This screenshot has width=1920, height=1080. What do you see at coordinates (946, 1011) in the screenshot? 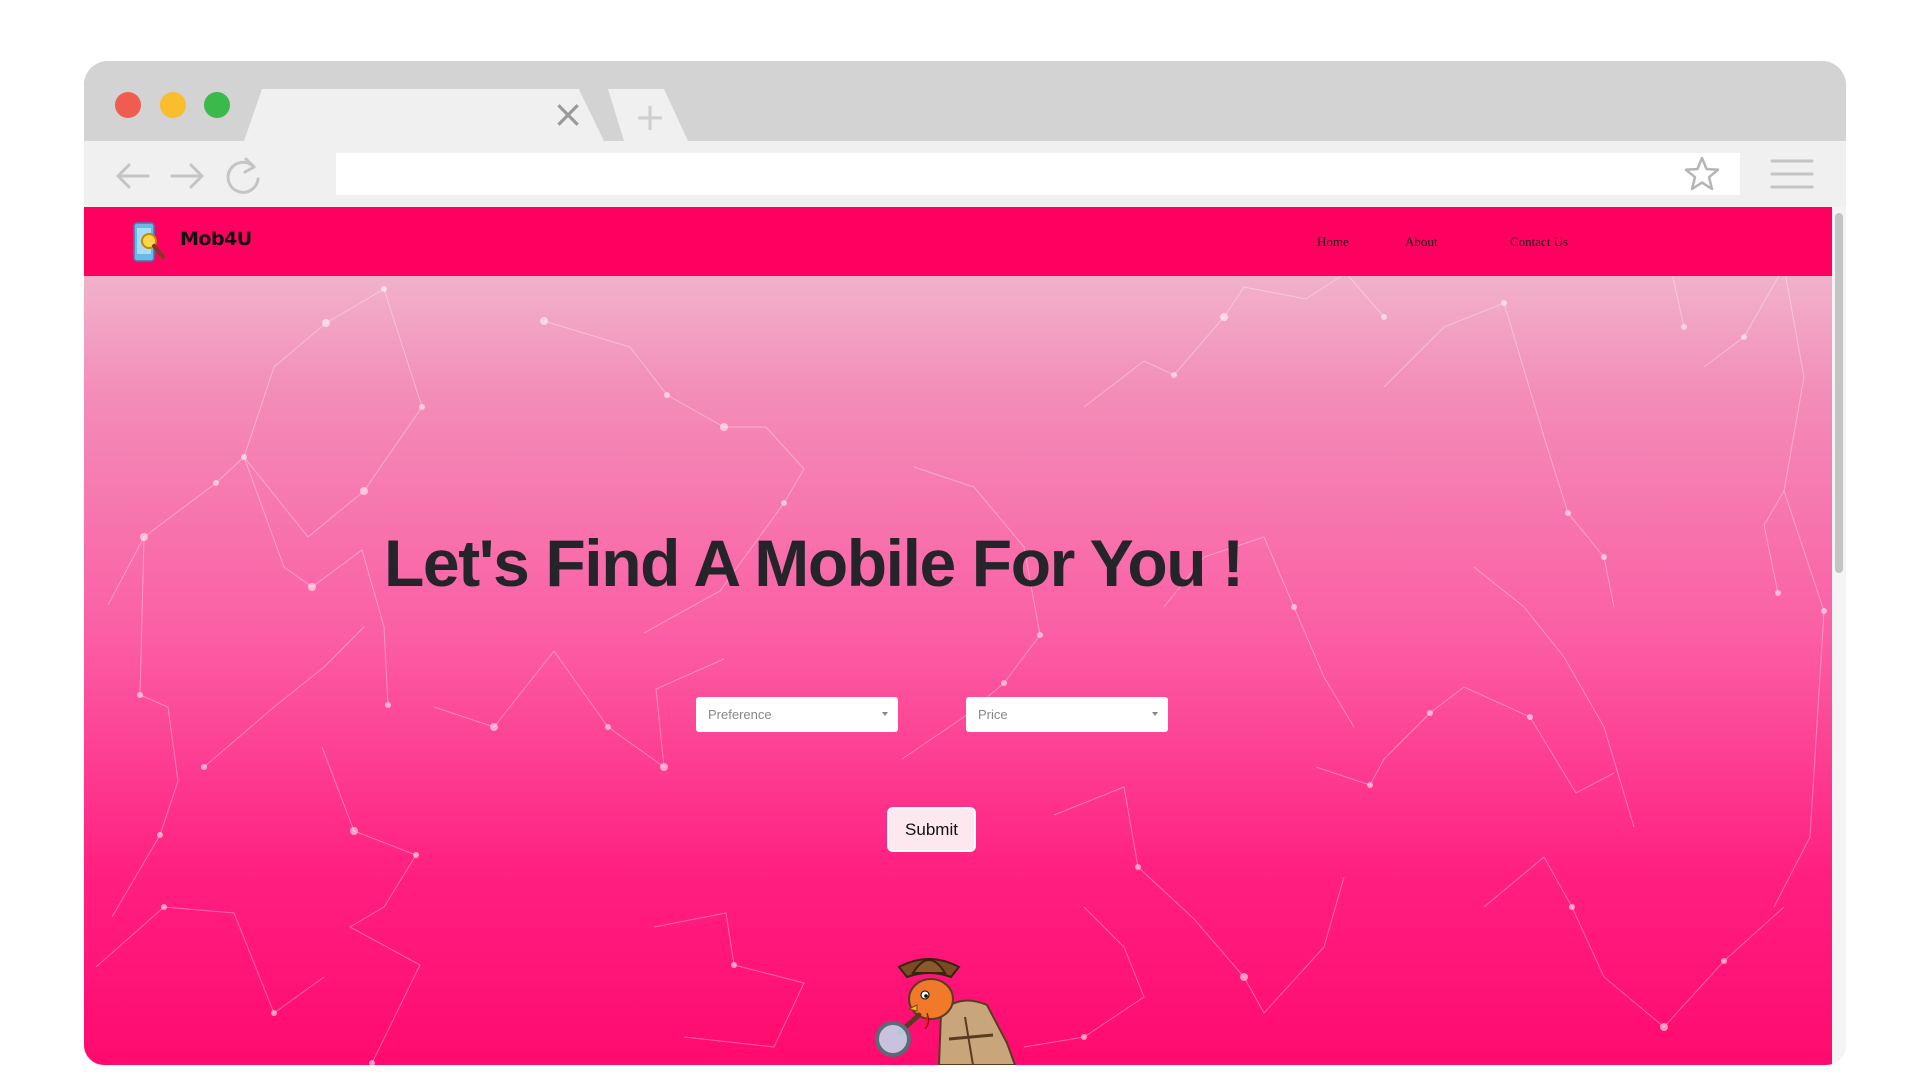
I see `detective-mascot` at bounding box center [946, 1011].